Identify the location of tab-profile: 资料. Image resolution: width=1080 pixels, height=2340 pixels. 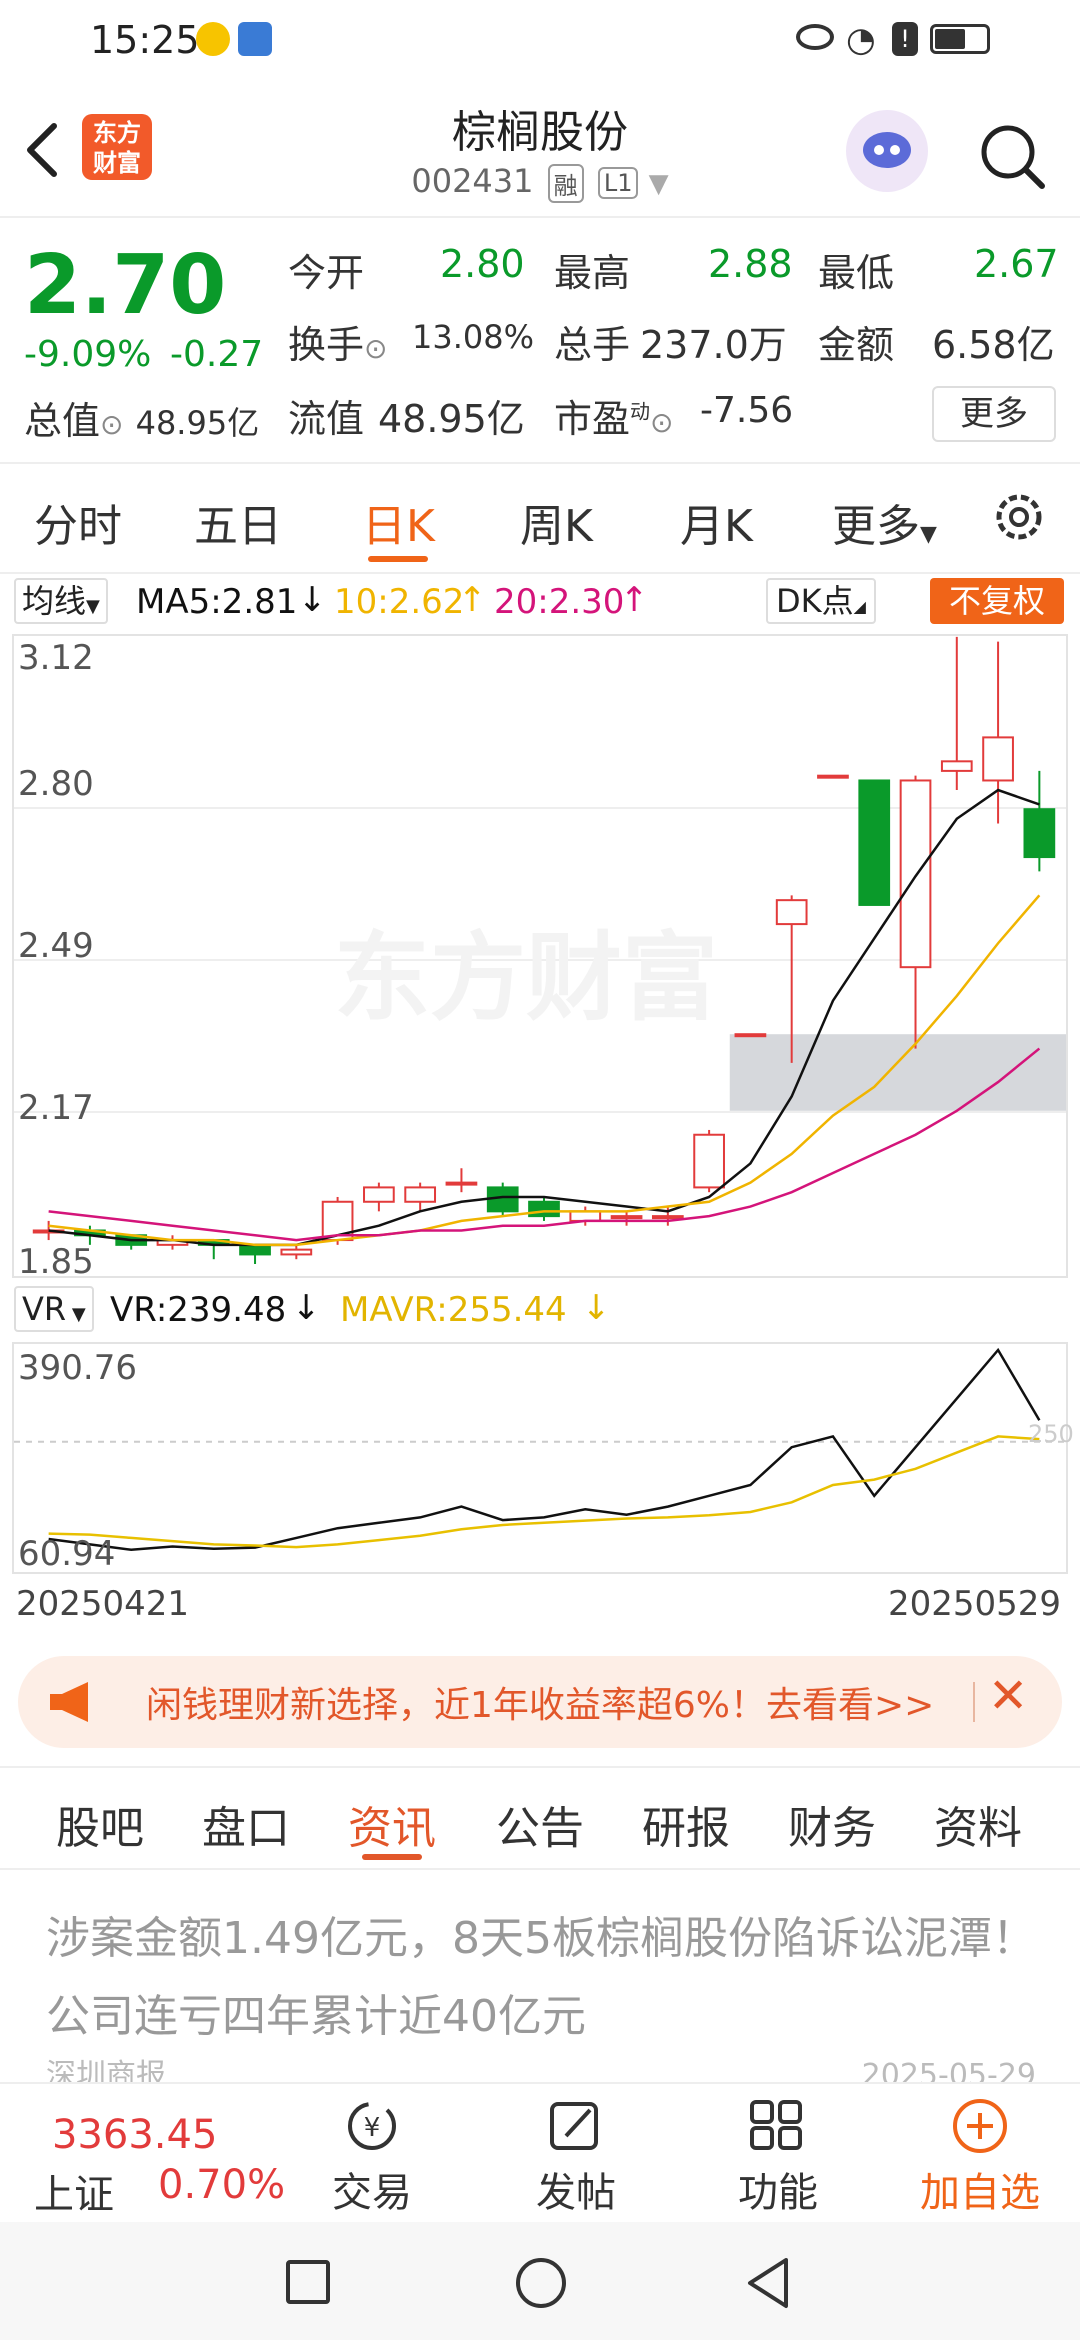
(978, 1824).